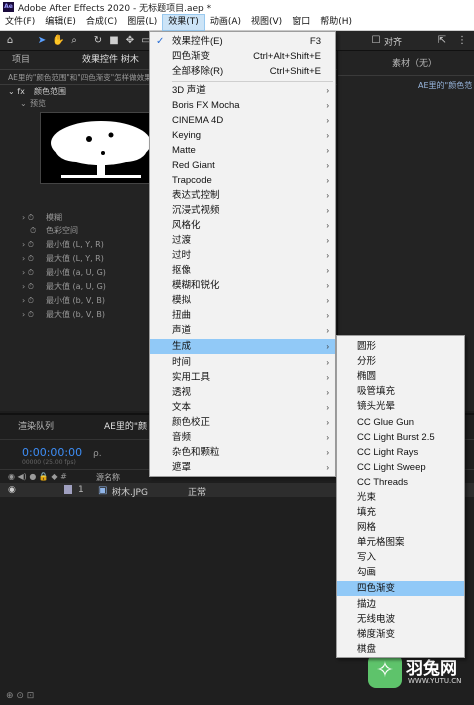  Describe the element at coordinates (400, 346) in the screenshot. I see `submenu-item-circle: 圆形` at that location.